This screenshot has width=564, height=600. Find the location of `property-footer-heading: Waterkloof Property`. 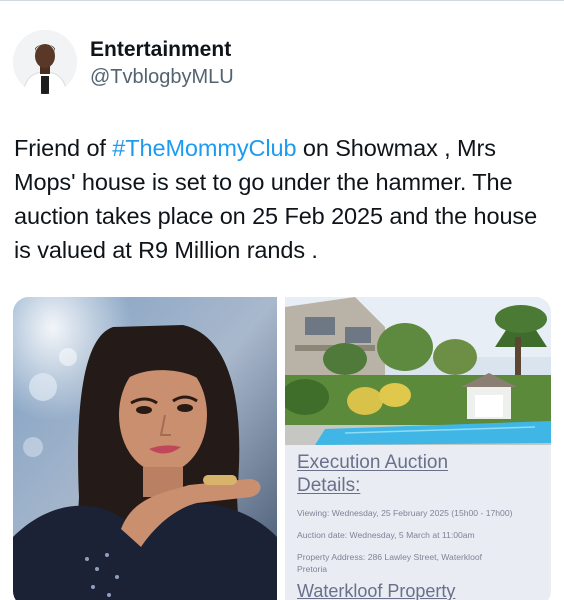

property-footer-heading: Waterkloof Property is located at coordinates (376, 590).